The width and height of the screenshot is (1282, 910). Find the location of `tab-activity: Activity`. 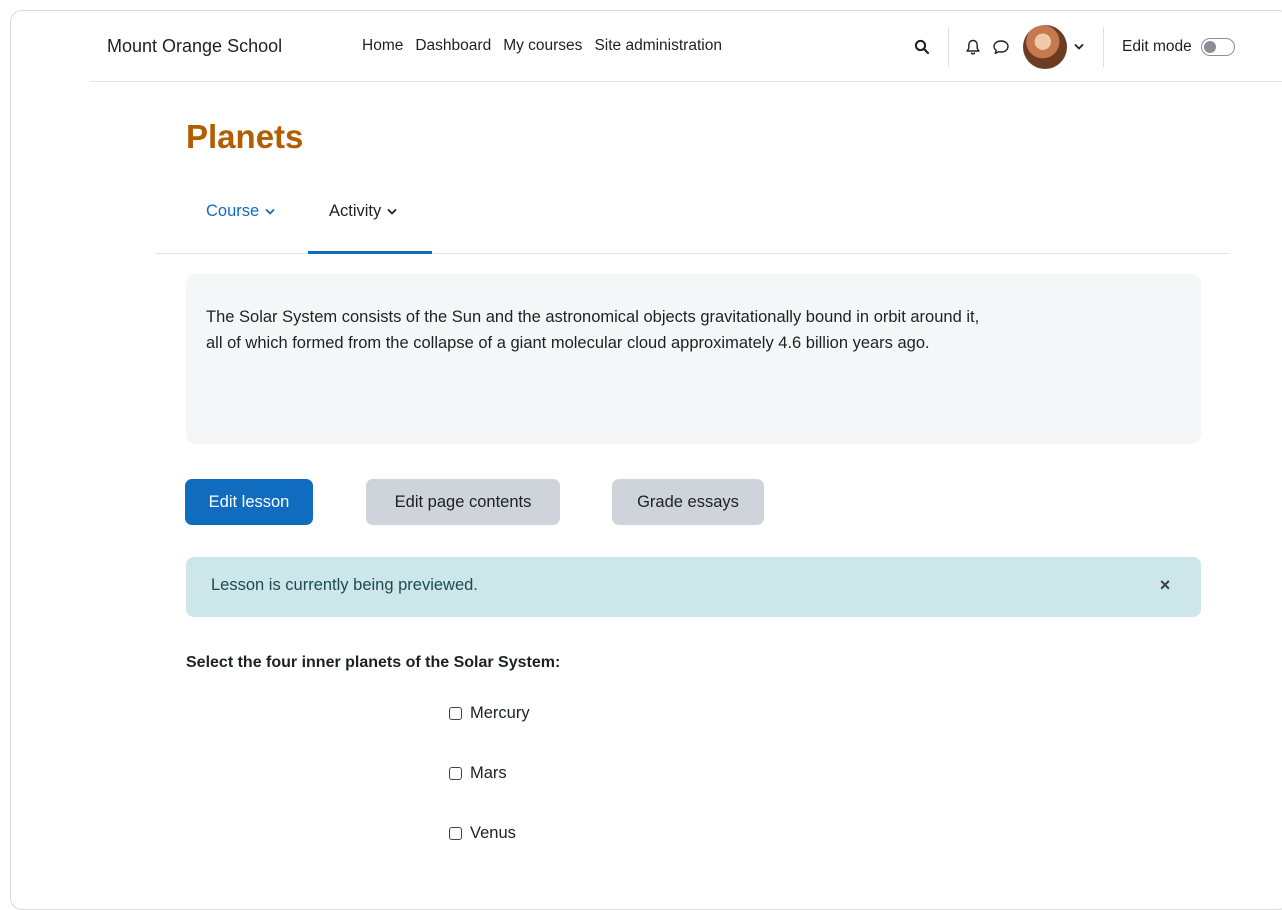

tab-activity: Activity is located at coordinates (363, 211).